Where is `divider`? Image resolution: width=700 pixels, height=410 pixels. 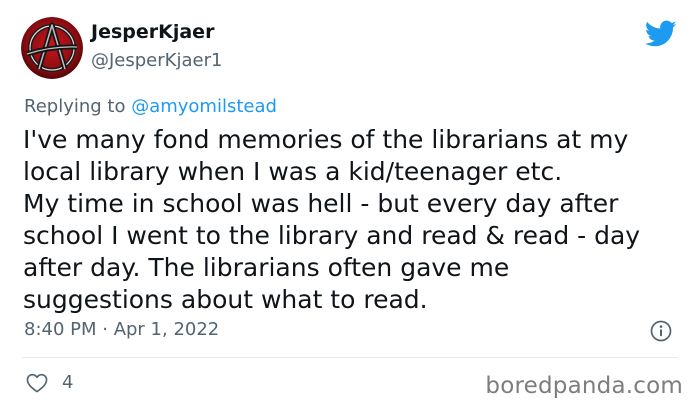
divider is located at coordinates (350, 357).